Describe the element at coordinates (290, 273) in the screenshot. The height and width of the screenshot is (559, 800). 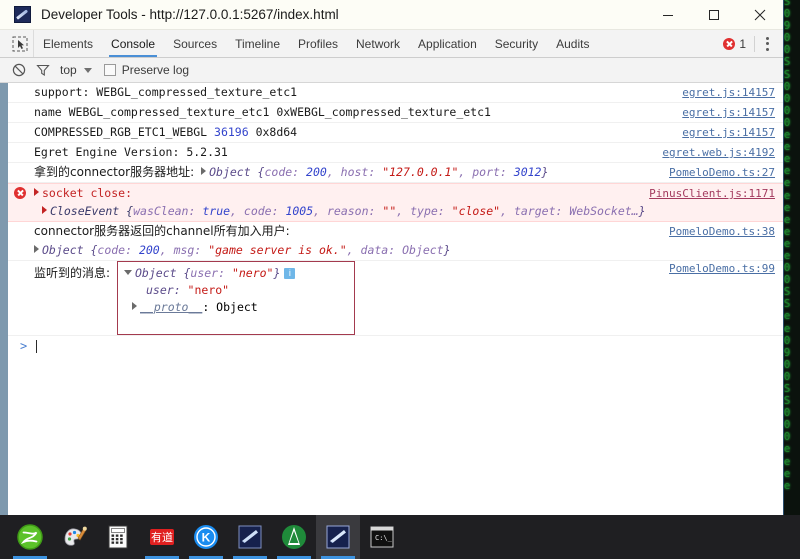
I see `info-badge-icon: i` at that location.